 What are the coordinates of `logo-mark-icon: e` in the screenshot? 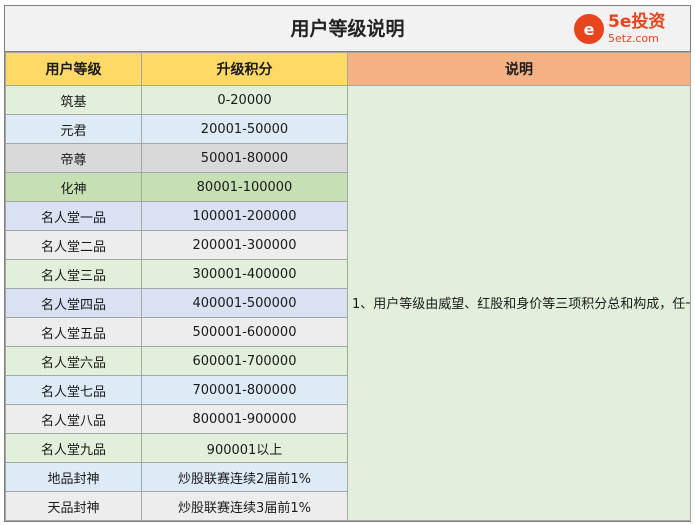 It's located at (589, 29).